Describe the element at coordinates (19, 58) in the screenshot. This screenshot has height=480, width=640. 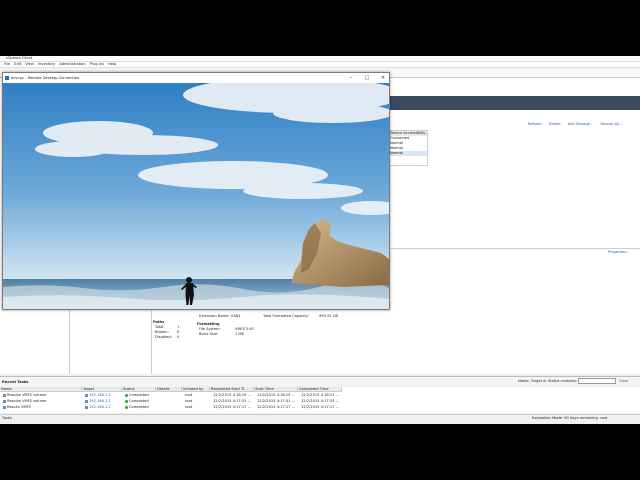
I see `vsphere-title: vSphere Client` at that location.